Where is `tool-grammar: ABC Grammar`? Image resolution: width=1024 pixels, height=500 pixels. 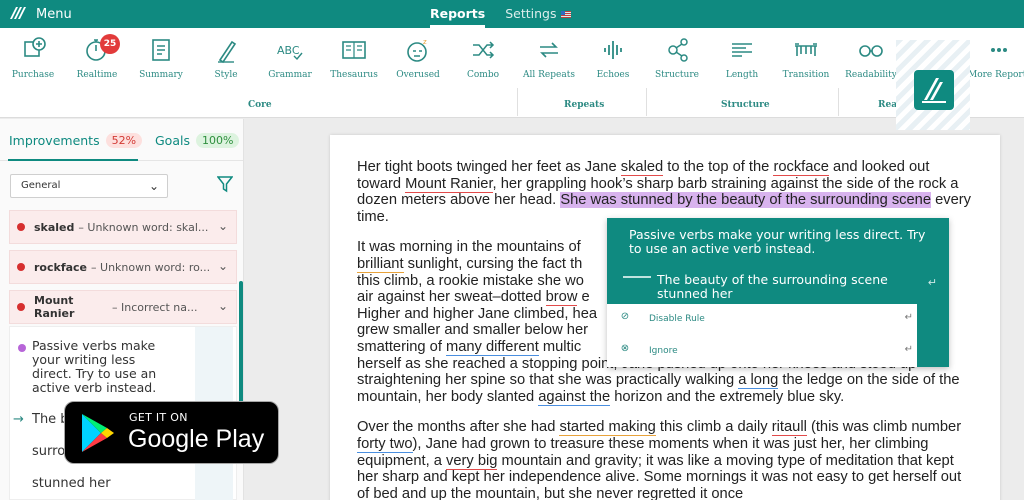 tool-grammar: ABC Grammar is located at coordinates (290, 58).